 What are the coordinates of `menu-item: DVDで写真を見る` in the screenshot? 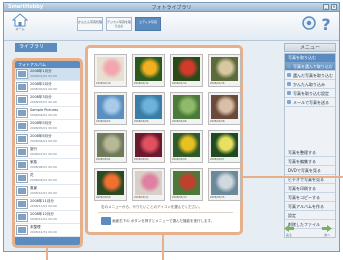 It's located at (310, 170).